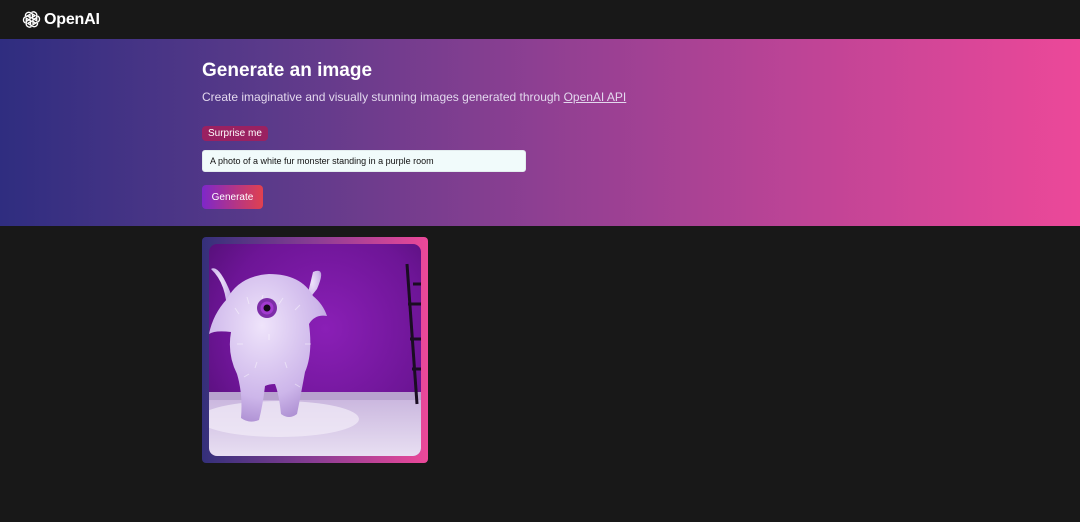 Image resolution: width=1080 pixels, height=522 pixels. Describe the element at coordinates (540, 19) in the screenshot. I see `top-bar: OpenAI` at that location.